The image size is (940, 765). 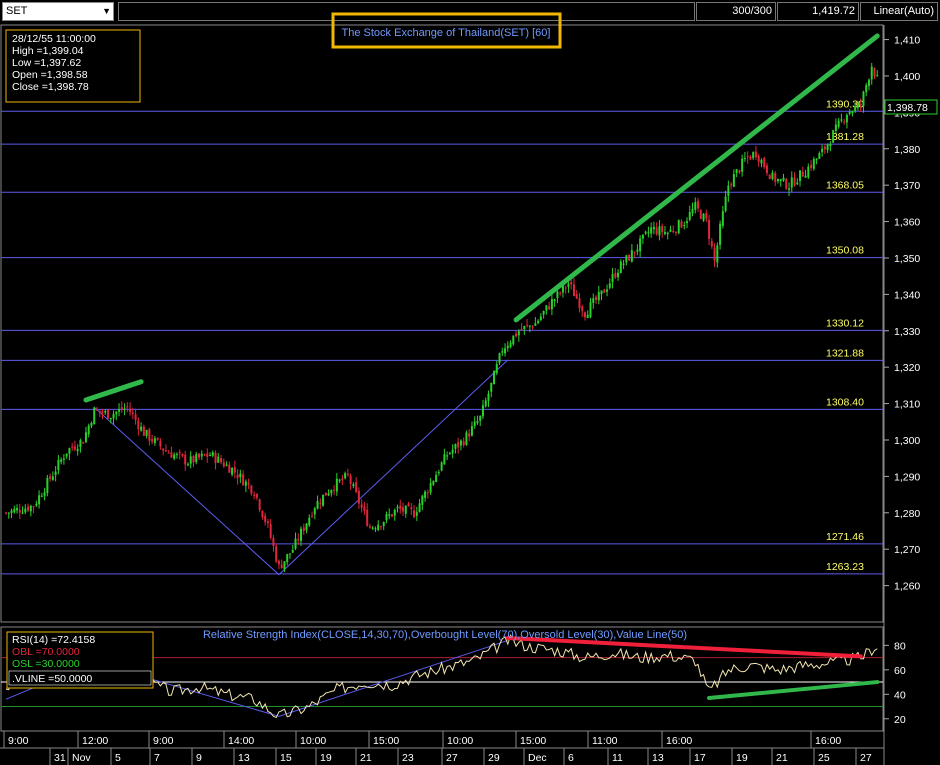 I want to click on price-tick-label: 1,400, so click(x=907, y=77).